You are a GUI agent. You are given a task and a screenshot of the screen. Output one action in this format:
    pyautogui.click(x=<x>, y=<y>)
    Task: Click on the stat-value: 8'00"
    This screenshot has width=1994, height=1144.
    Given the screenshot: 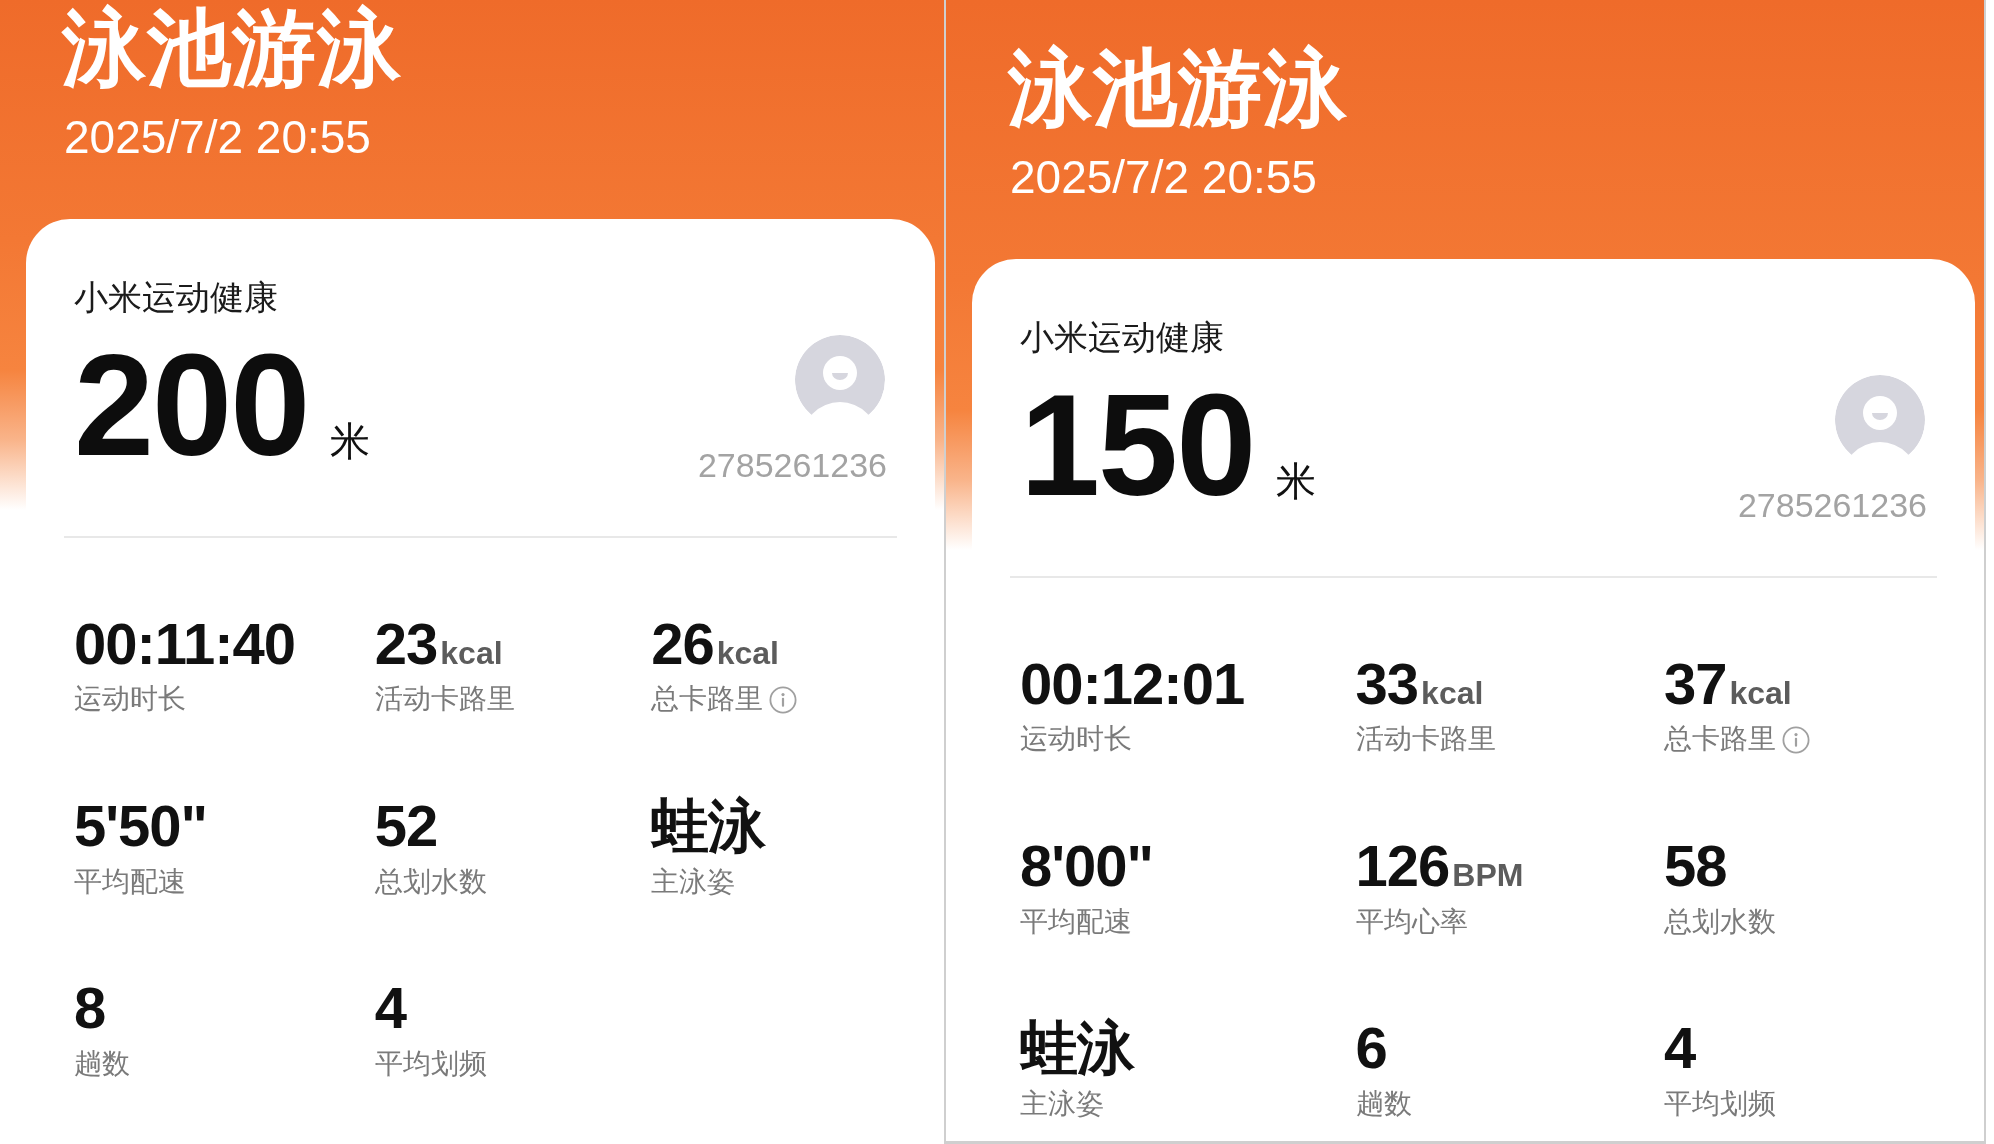 What is the action you would take?
    pyautogui.click(x=1087, y=865)
    